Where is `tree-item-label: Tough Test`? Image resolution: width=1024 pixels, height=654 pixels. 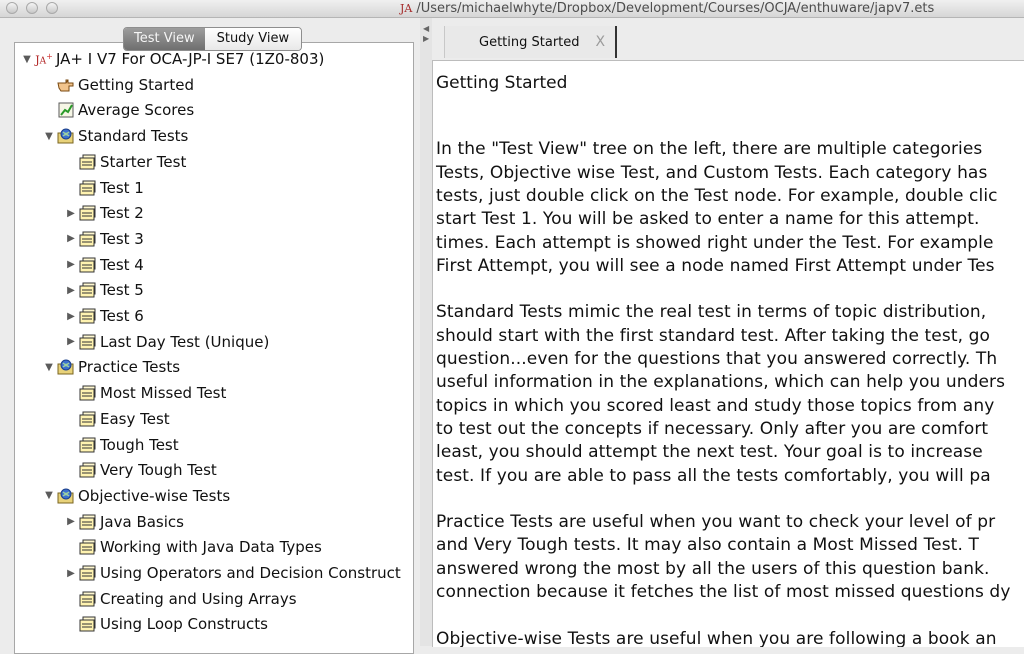
tree-item-label: Tough Test is located at coordinates (139, 444).